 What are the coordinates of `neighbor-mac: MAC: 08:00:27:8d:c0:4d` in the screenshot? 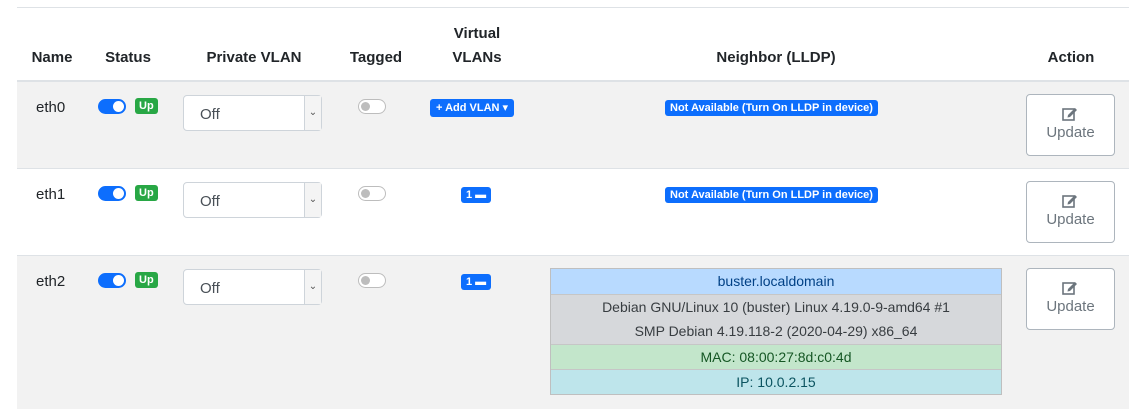 It's located at (776, 357).